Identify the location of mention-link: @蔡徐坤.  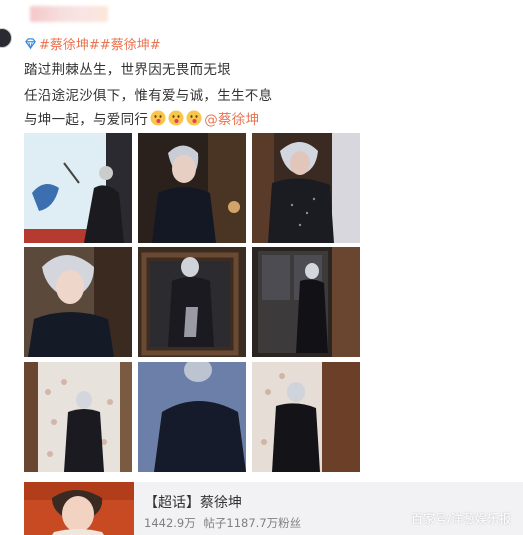
(231, 118).